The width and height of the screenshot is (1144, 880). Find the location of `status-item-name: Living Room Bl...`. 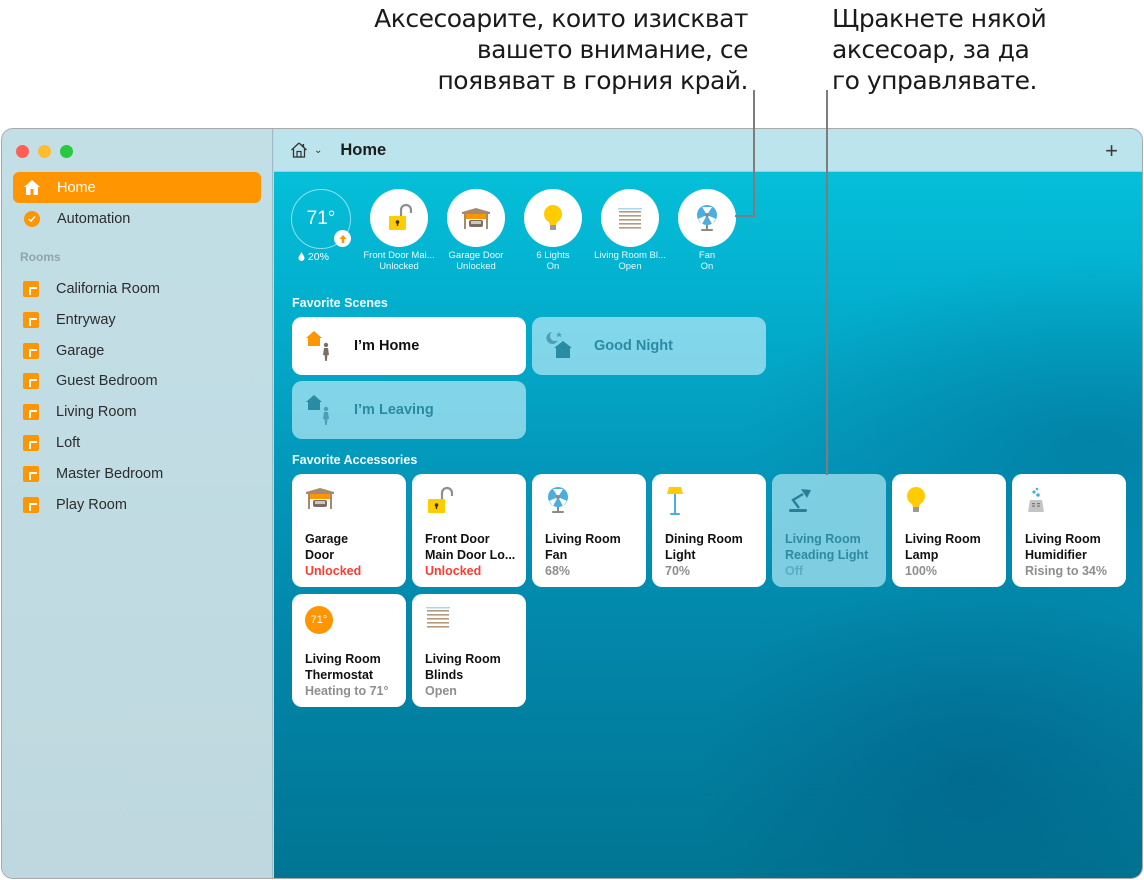

status-item-name: Living Room Bl... is located at coordinates (630, 255).